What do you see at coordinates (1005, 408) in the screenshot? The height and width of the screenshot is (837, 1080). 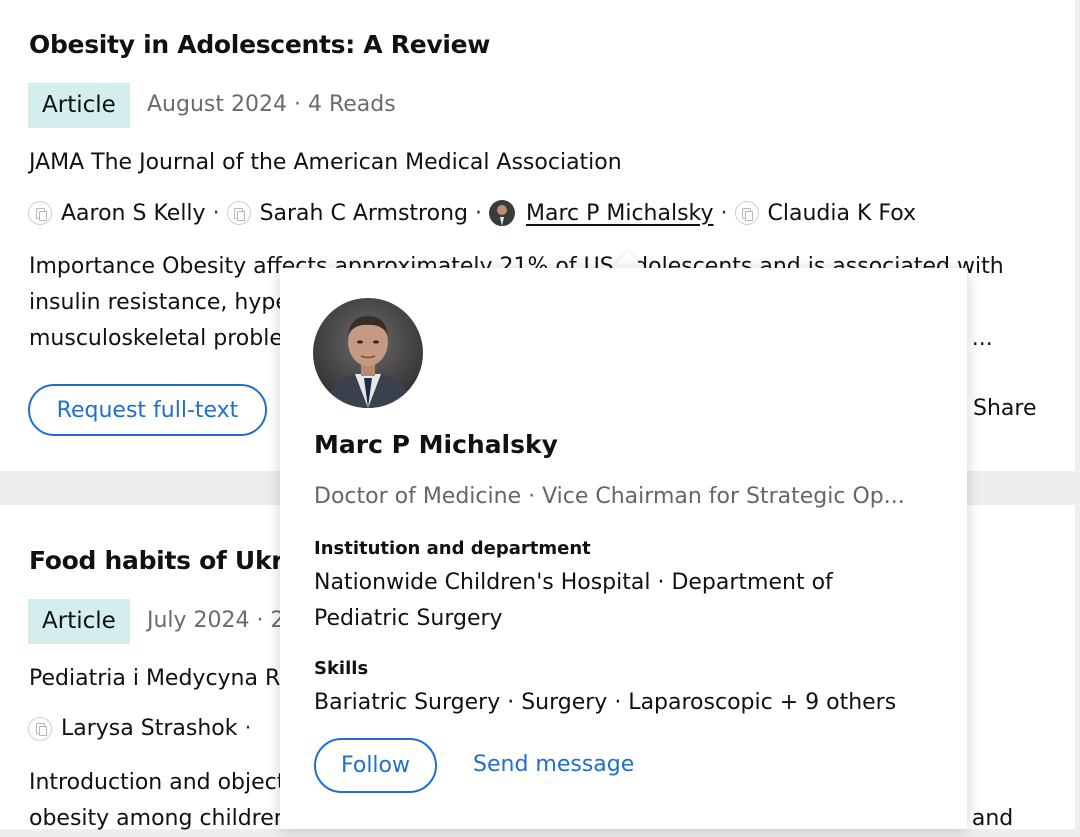 I see `share-button: Share` at bounding box center [1005, 408].